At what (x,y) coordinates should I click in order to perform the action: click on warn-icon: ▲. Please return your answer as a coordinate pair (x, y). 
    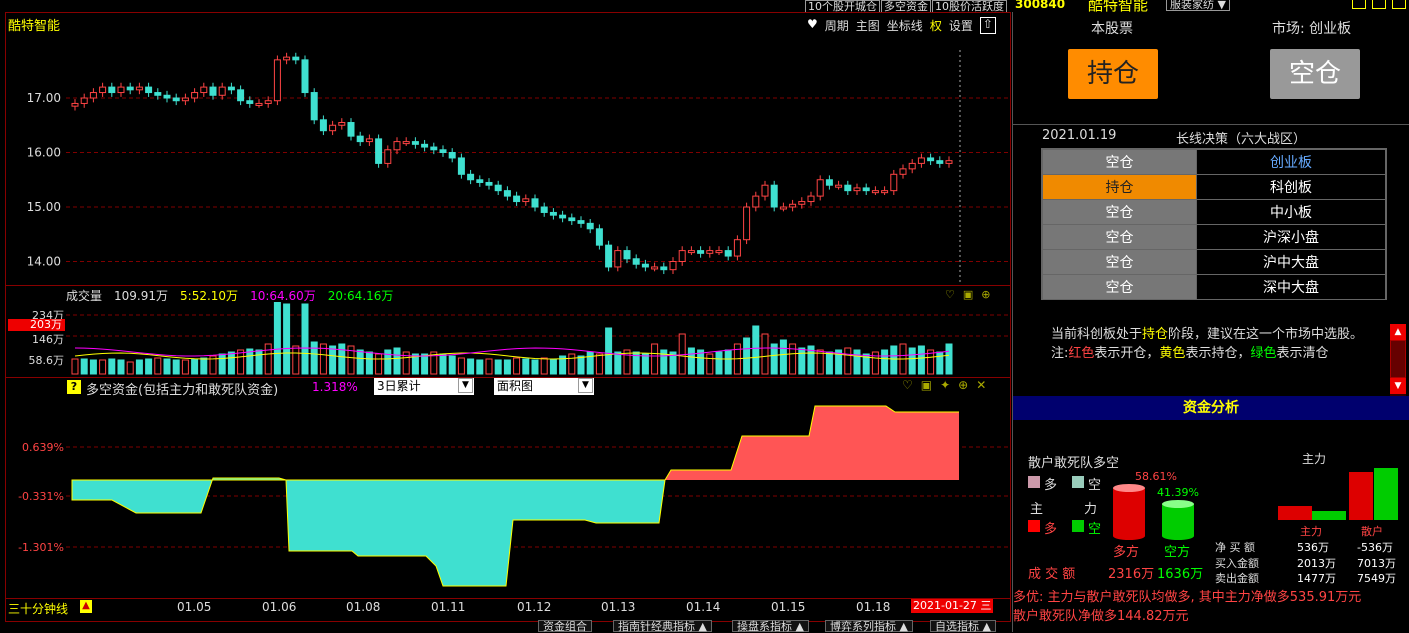
    Looking at the image, I should click on (86, 606).